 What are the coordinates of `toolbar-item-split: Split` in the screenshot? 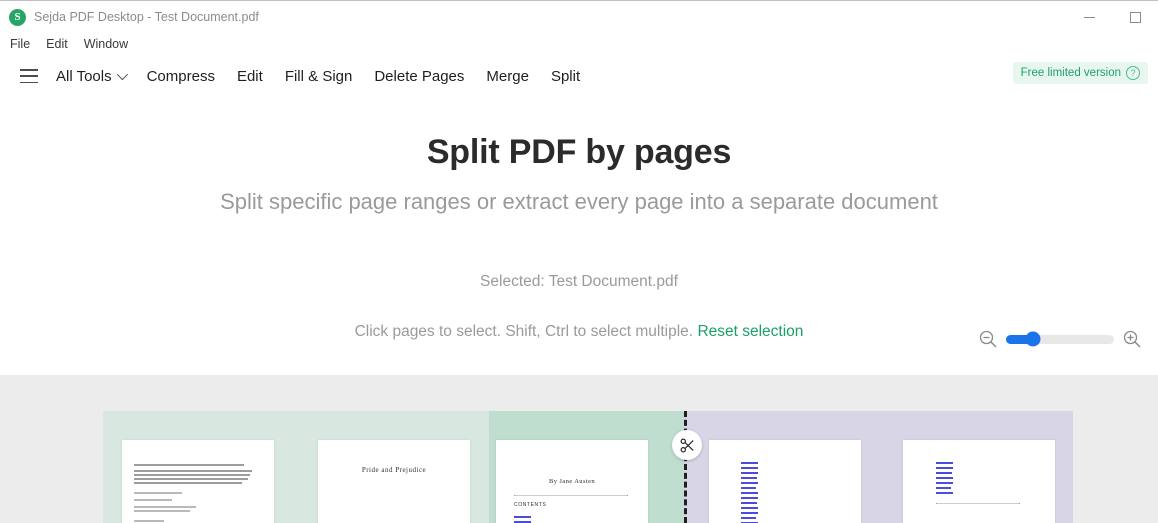 It's located at (565, 76).